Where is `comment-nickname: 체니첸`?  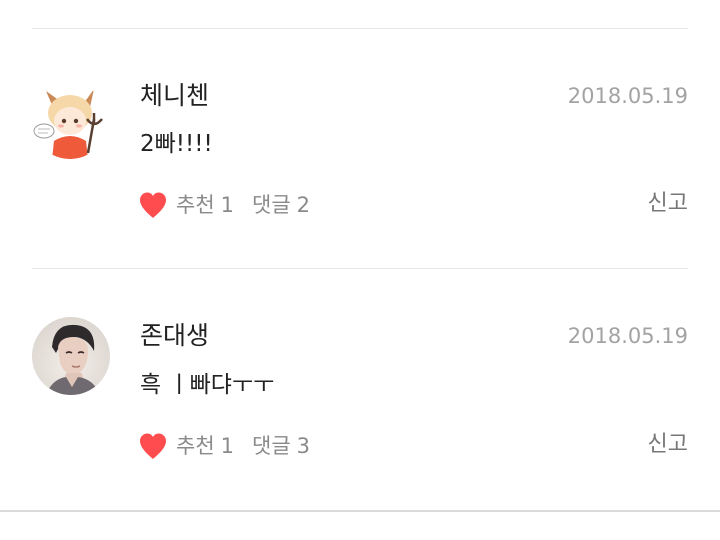
comment-nickname: 체니첸 is located at coordinates (174, 96).